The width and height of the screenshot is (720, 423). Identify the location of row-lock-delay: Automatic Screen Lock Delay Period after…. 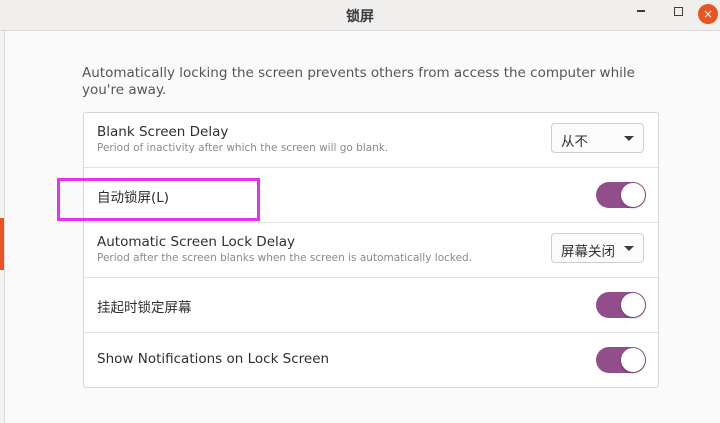
(371, 250).